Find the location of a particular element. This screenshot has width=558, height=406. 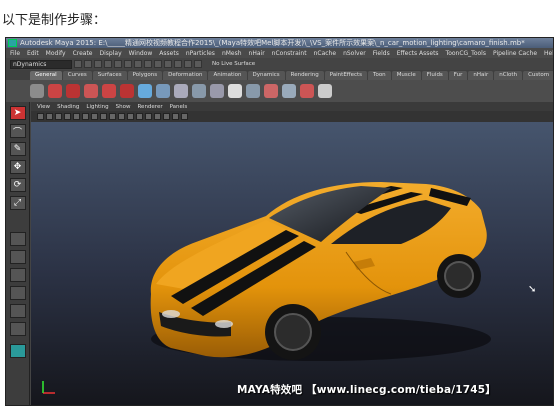

script-icon is located at coordinates (307, 91).